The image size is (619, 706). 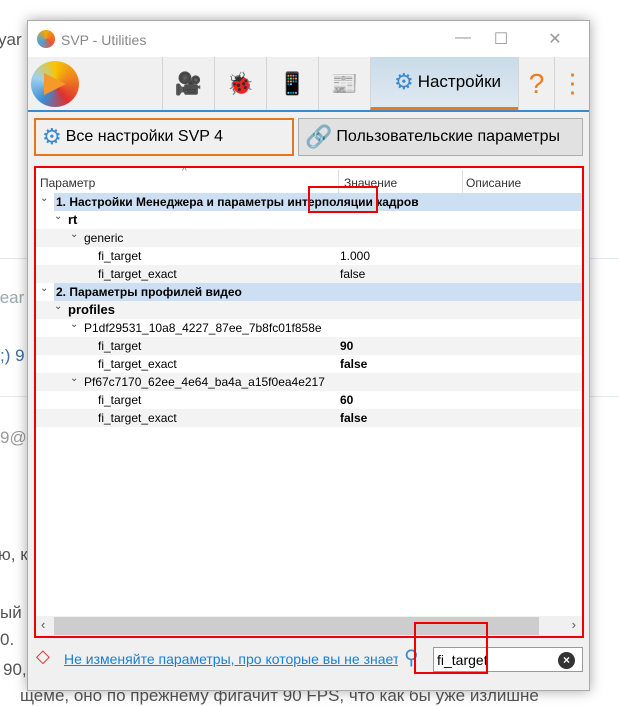 I want to click on tree-row: ⌄ Pf67c7170_62ee_4e64_ba4a_a15f0ea4e217, so click(x=309, y=382).